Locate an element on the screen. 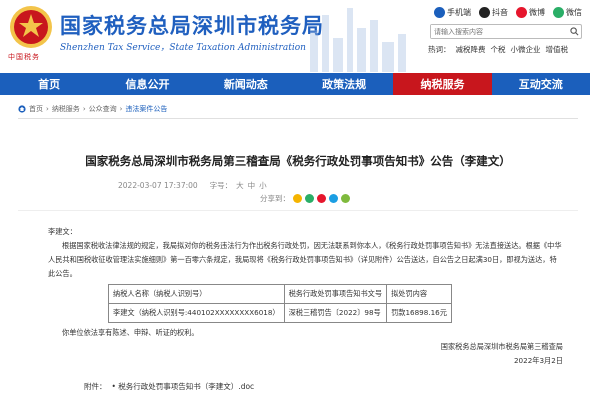  table-cell: 深税三稽罚告〔2022〕98号 is located at coordinates (335, 313).